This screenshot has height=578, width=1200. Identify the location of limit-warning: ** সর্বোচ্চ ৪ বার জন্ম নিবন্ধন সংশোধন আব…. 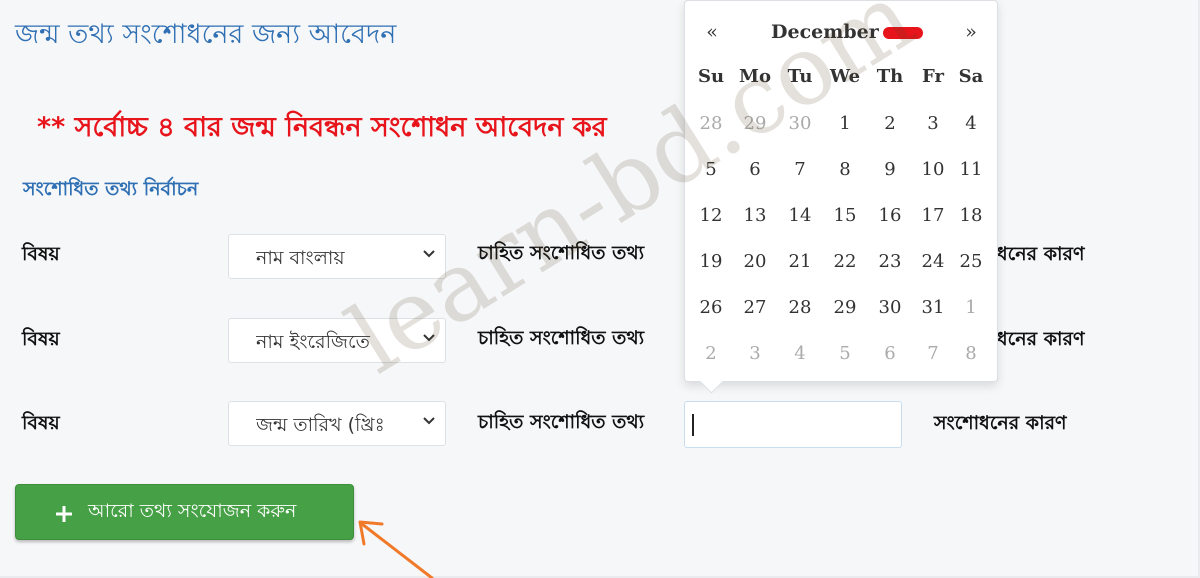
(322, 127).